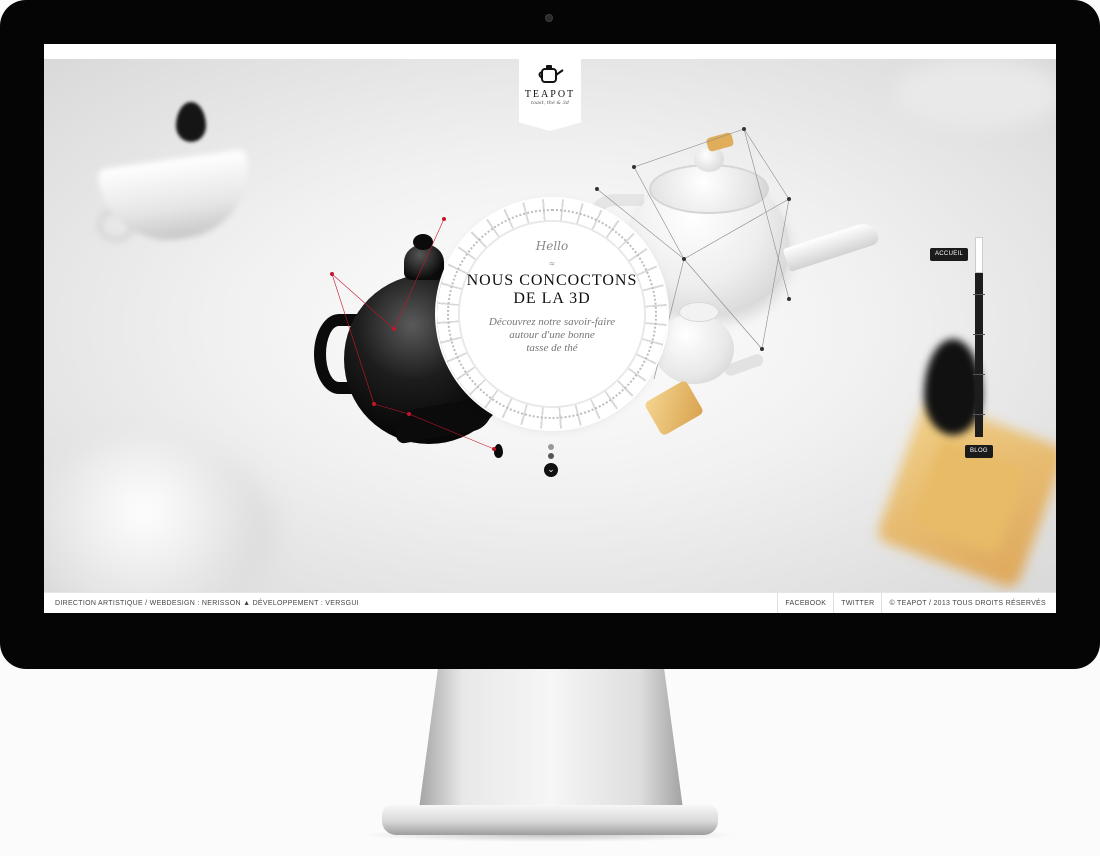 The width and height of the screenshot is (1100, 856). I want to click on twitter-link: TWITTER, so click(857, 603).